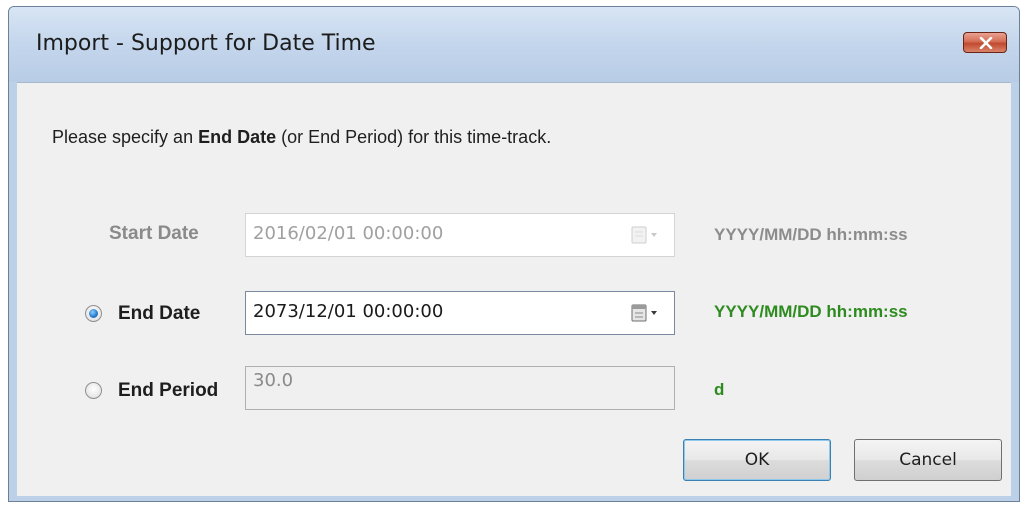 Image resolution: width=1032 pixels, height=508 pixels. I want to click on ok-button: OK, so click(757, 460).